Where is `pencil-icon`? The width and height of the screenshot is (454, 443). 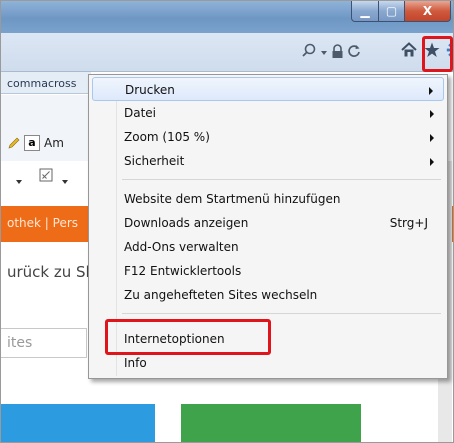 pencil-icon is located at coordinates (14, 144).